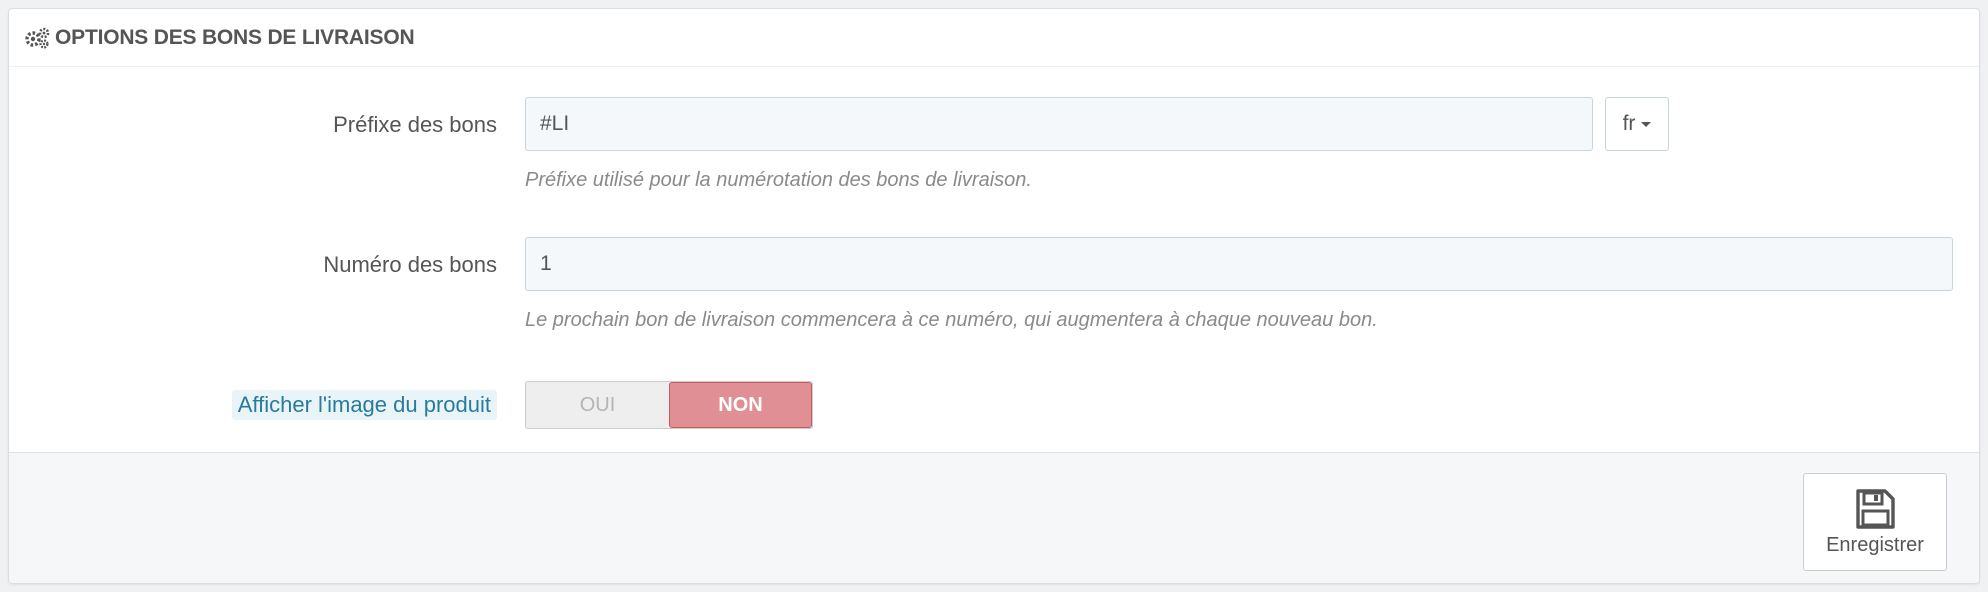 This screenshot has width=1988, height=592. Describe the element at coordinates (1646, 124) in the screenshot. I see `caret-down-icon` at that location.